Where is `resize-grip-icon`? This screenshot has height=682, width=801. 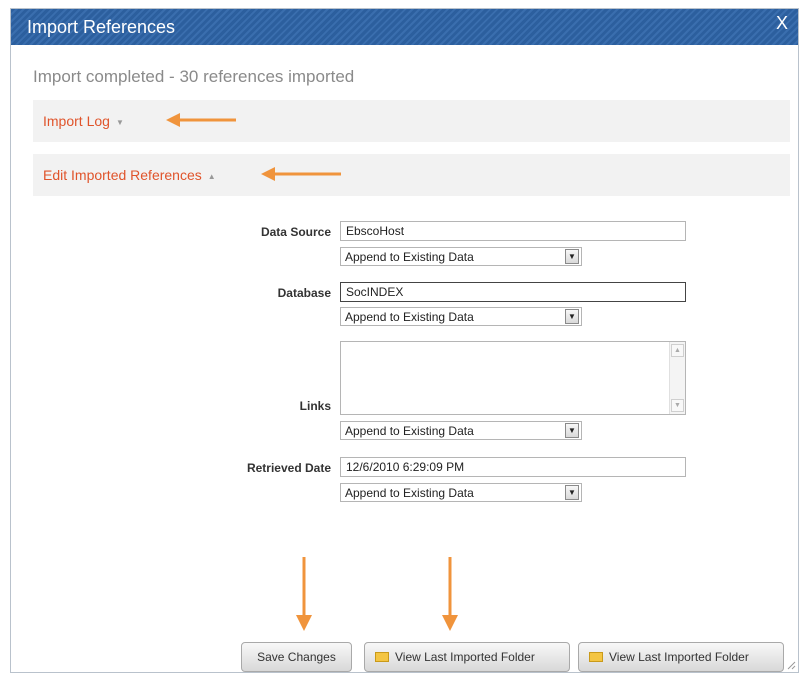 resize-grip-icon is located at coordinates (791, 665).